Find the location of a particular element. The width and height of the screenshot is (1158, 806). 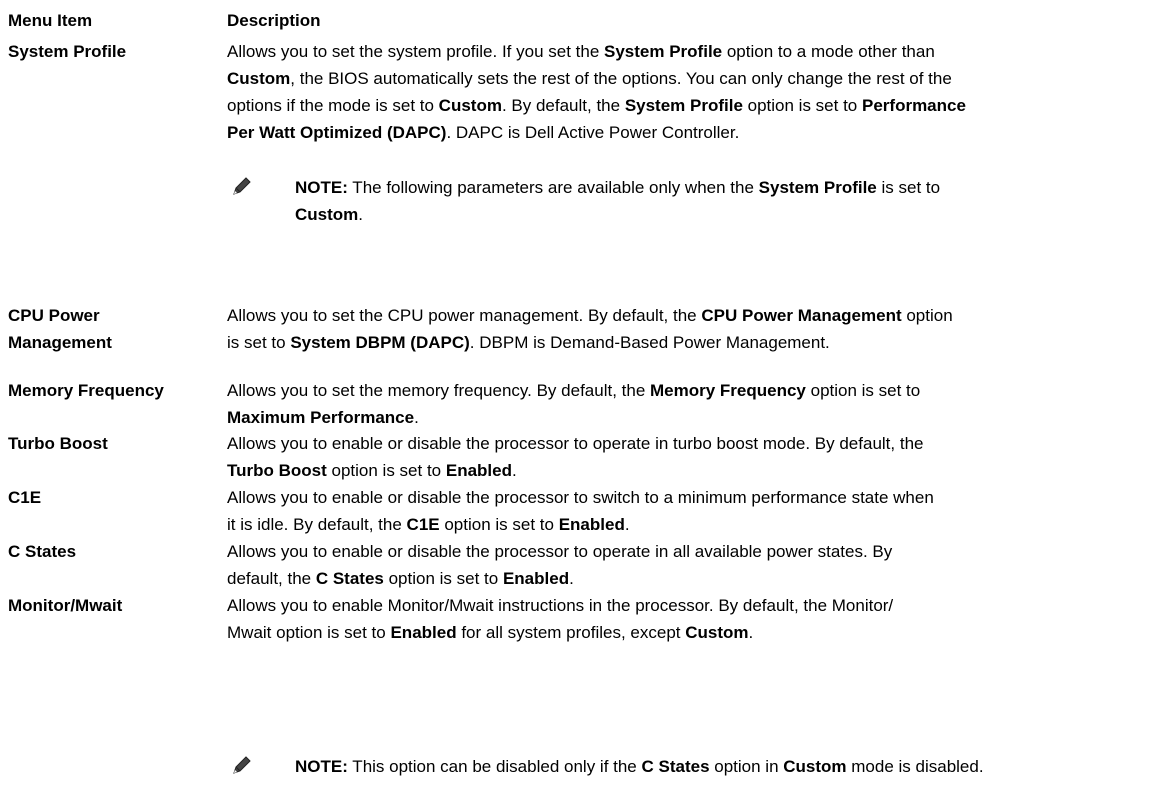

note-line: Custom. is located at coordinates (329, 214).